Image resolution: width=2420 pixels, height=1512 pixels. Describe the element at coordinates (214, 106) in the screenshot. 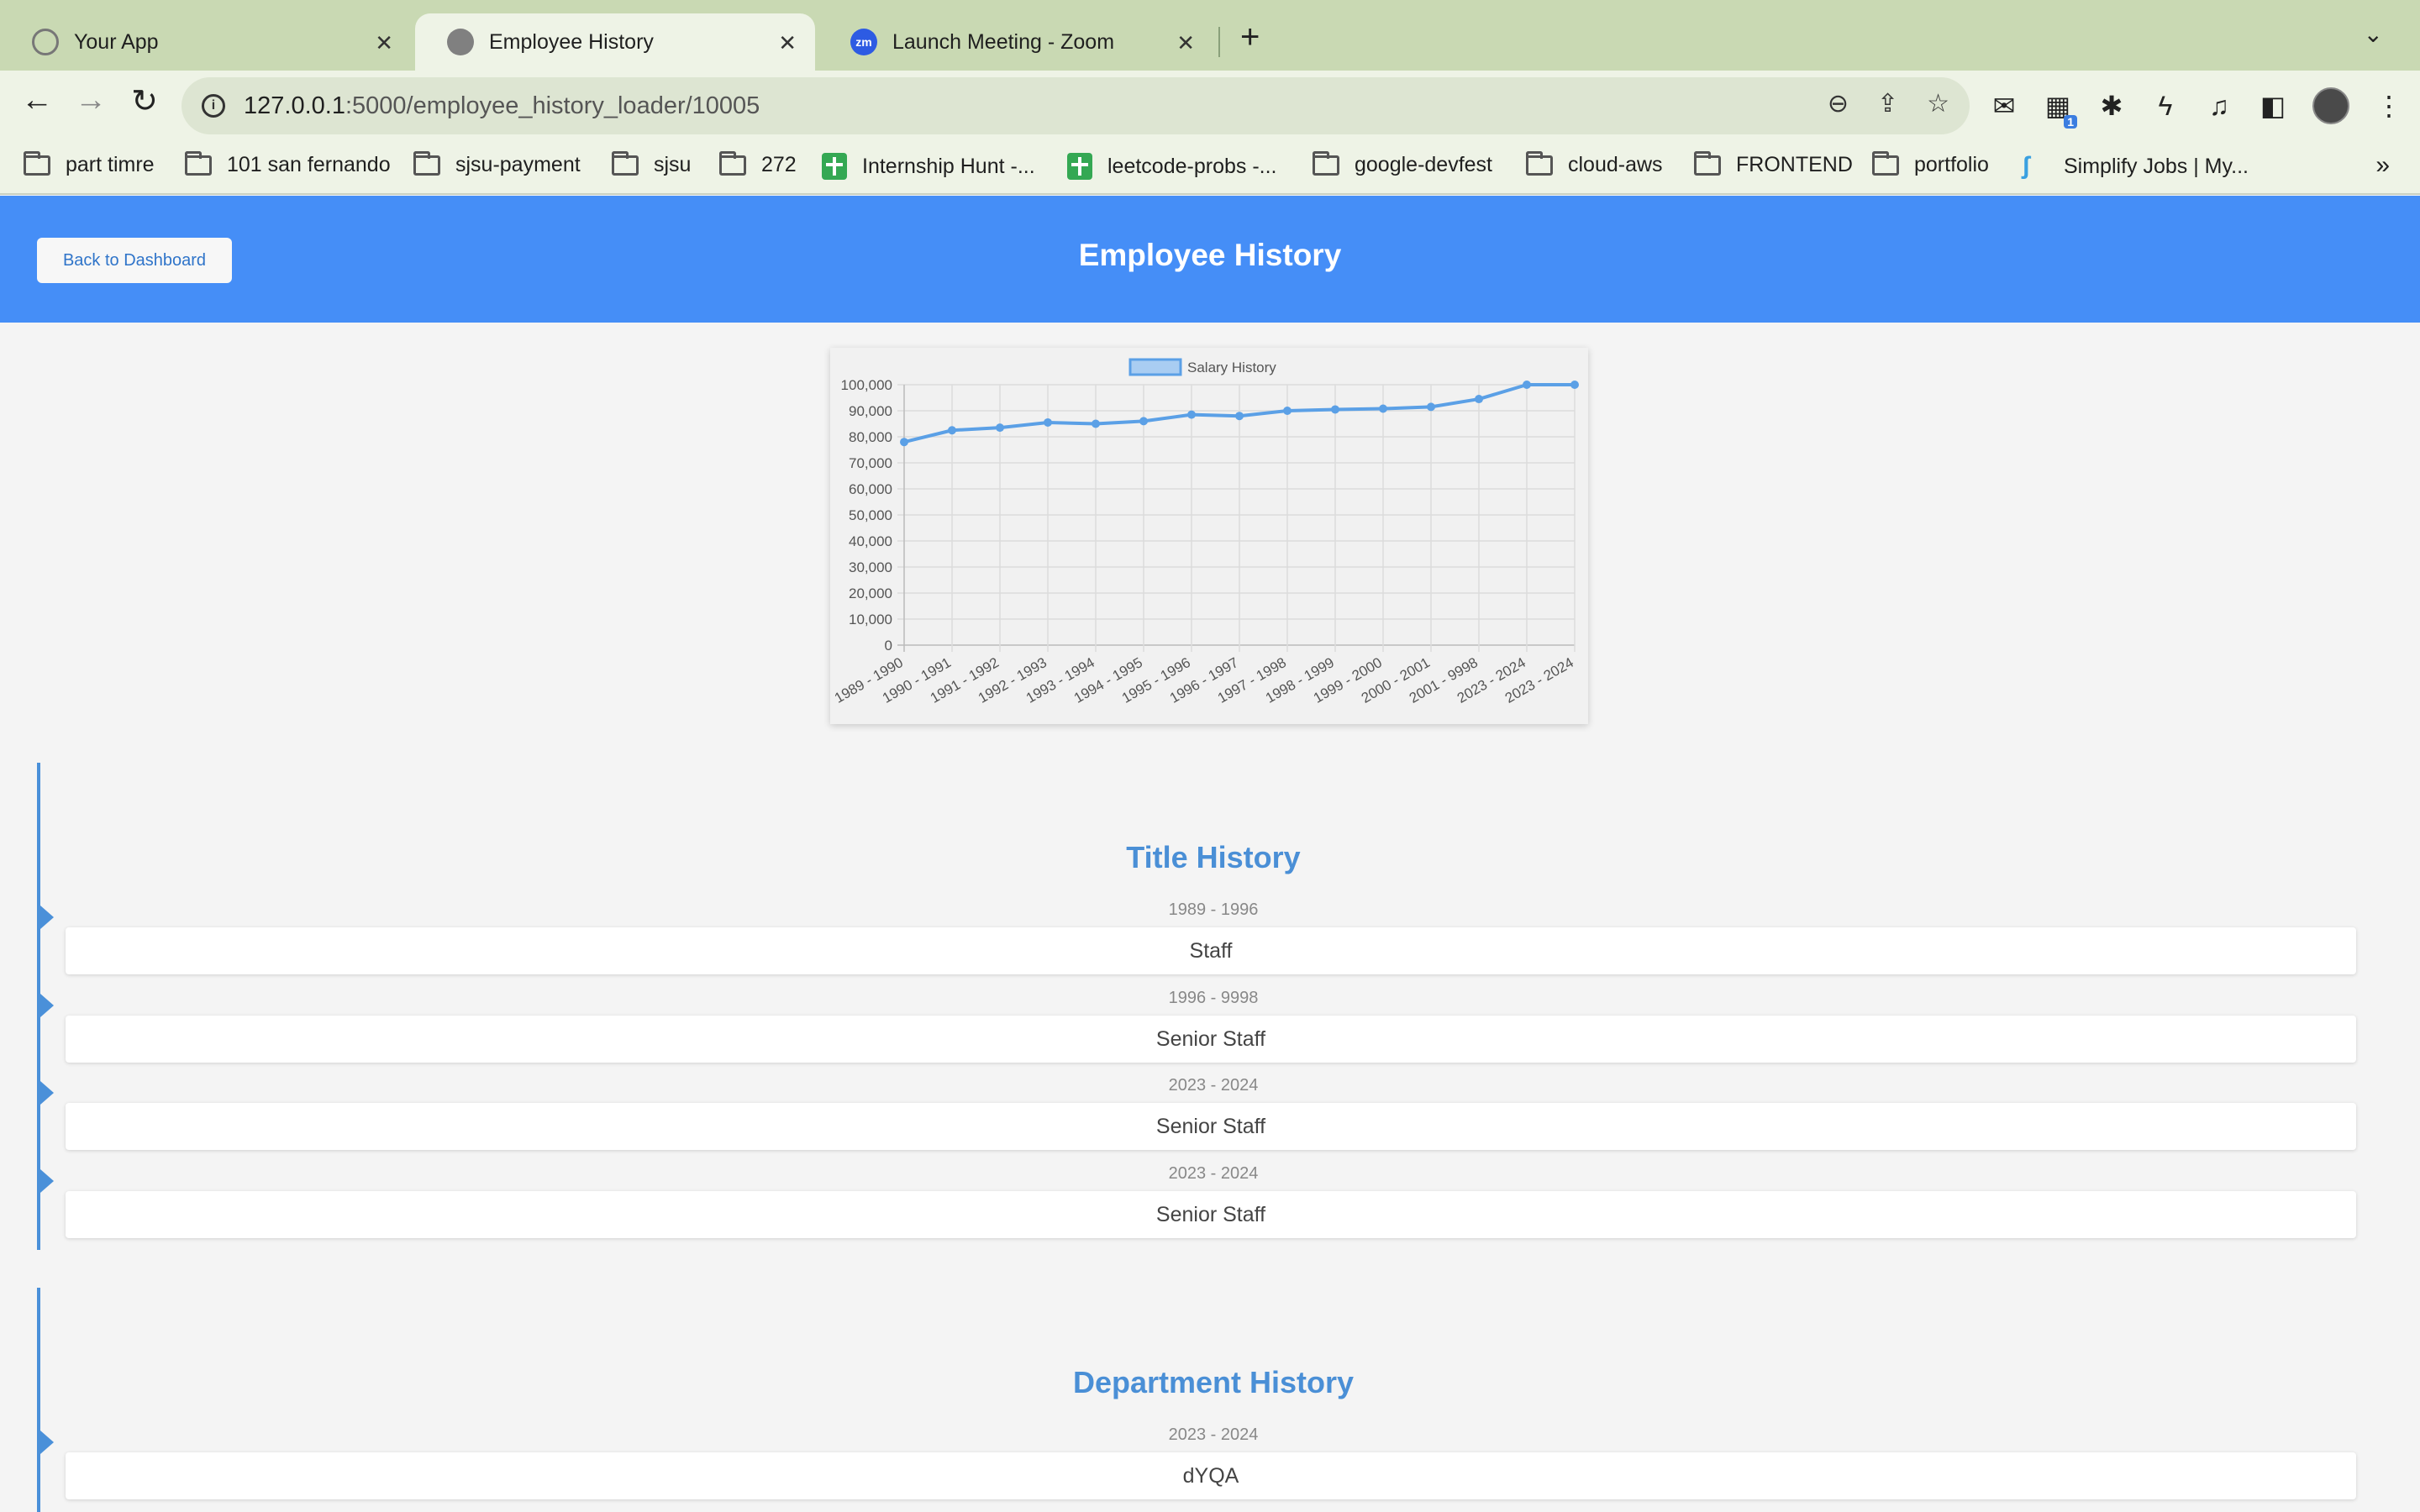

I see `site-info-icon: i` at that location.